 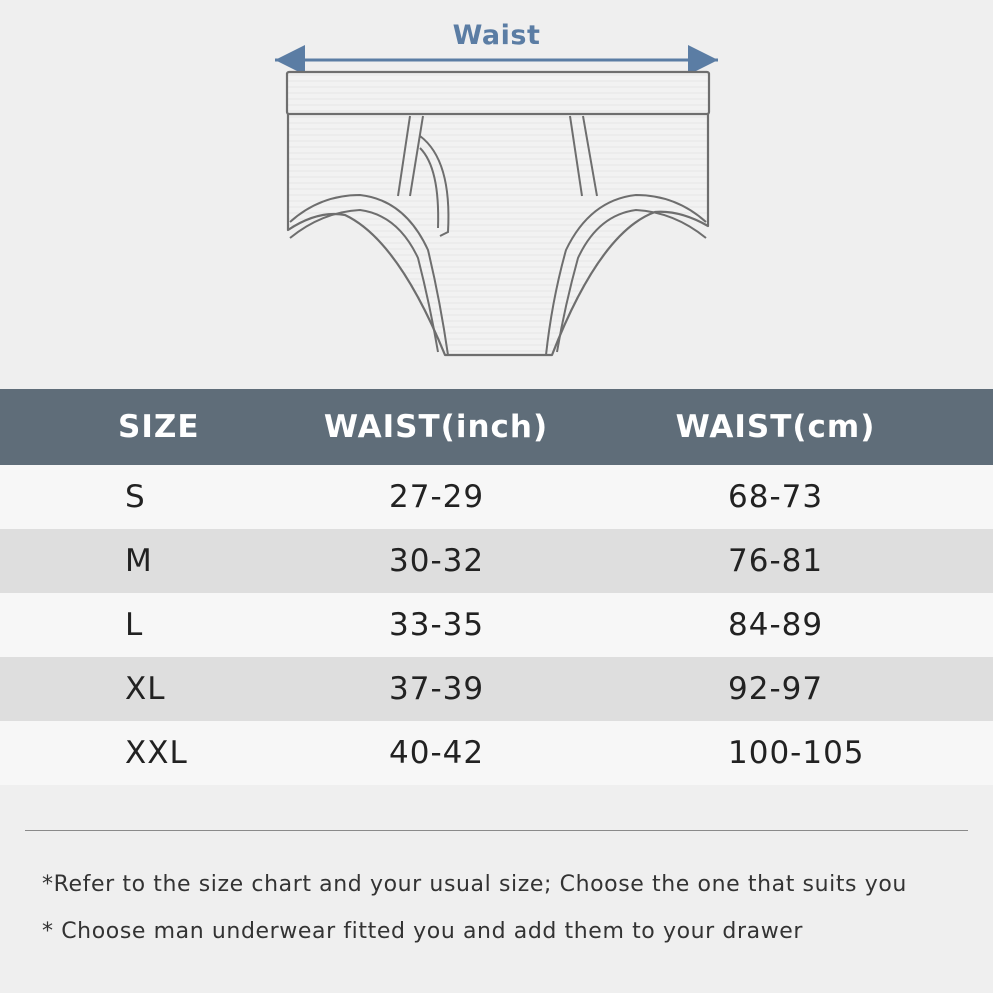 I want to click on waist-inch-cell: 40-42, so click(x=437, y=753).